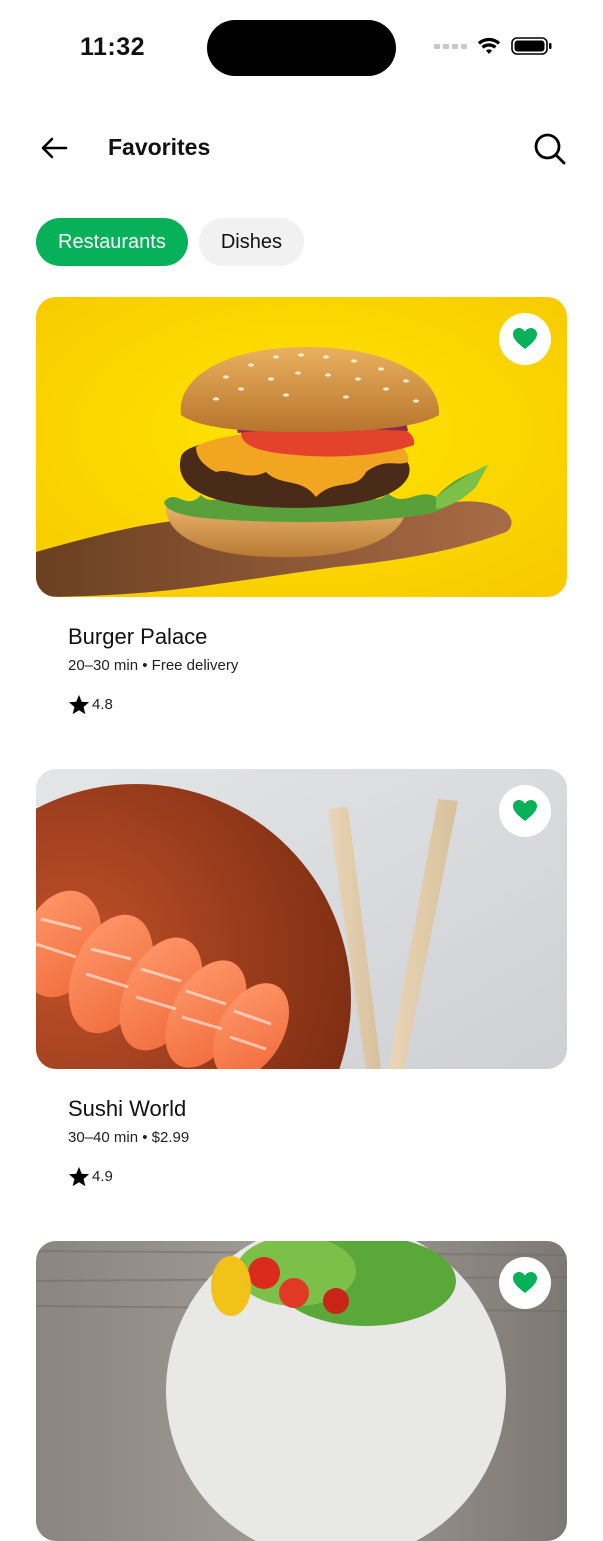 Image resolution: width=603 pixels, height=1541 pixels. I want to click on search-button, so click(550, 149).